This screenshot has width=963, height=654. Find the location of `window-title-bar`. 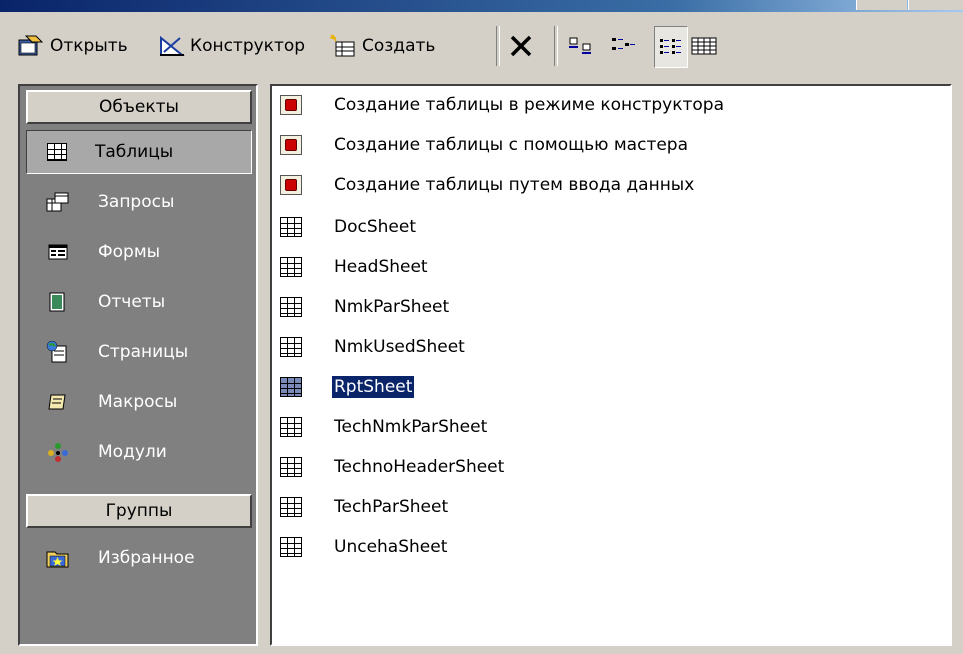

window-title-bar is located at coordinates (481, 6).